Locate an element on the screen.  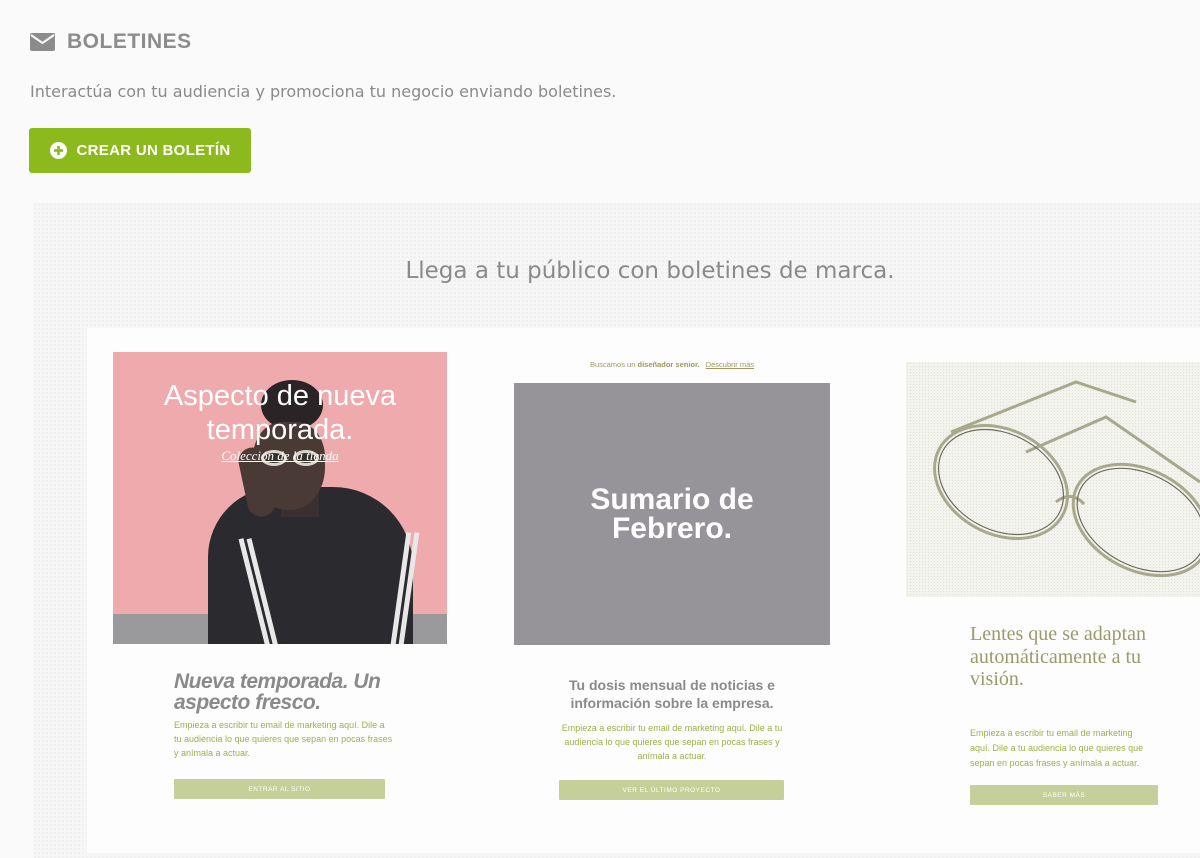
template-3-image is located at coordinates (1053, 479).